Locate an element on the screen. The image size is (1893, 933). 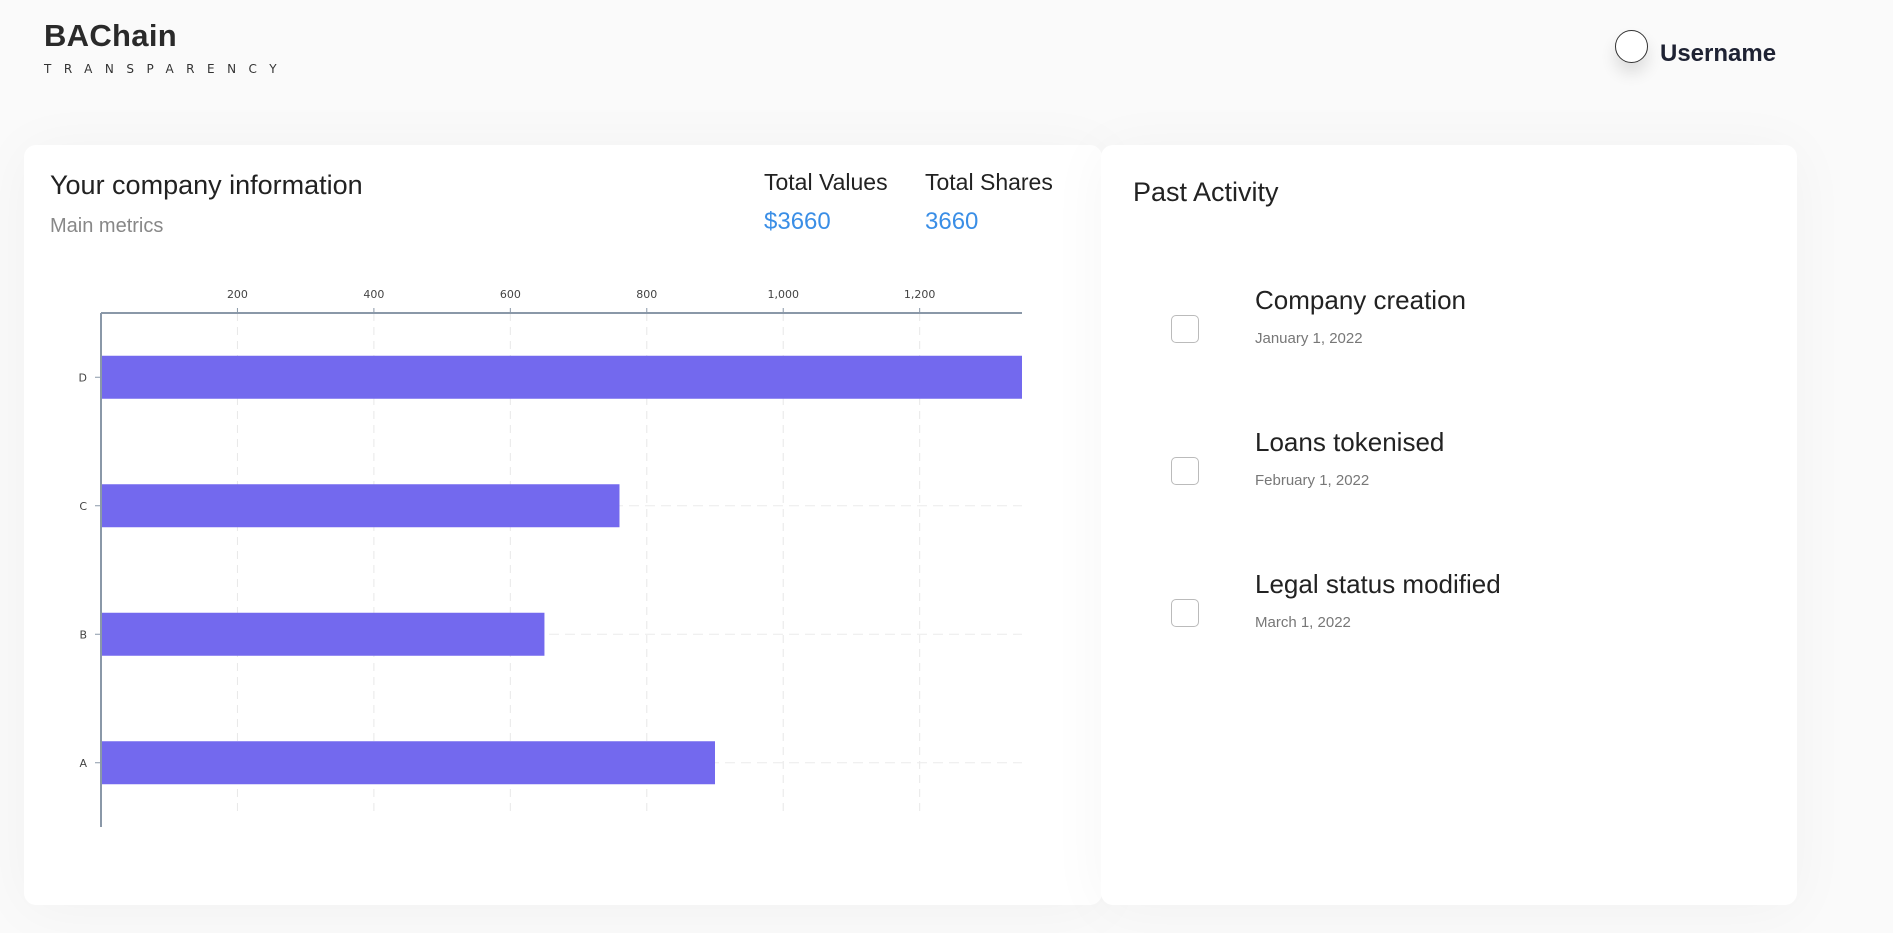
brand-tagline: TRANSPARENCY is located at coordinates (167, 69).